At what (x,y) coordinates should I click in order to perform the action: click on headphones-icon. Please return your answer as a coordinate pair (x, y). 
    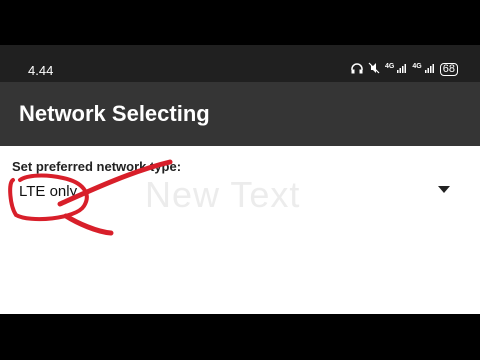
    Looking at the image, I should click on (357, 69).